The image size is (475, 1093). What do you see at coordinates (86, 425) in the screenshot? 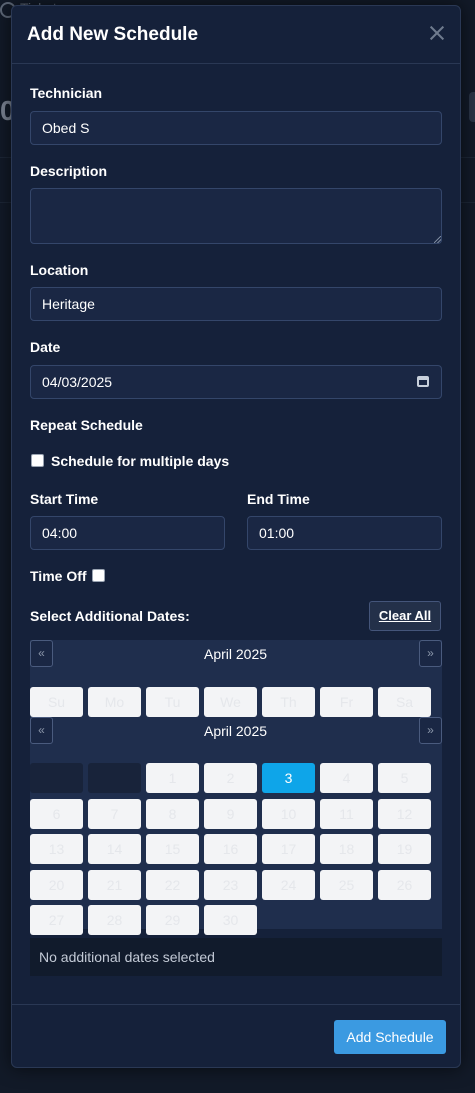
I see `repeat-schedule-heading: Repeat Schedule` at bounding box center [86, 425].